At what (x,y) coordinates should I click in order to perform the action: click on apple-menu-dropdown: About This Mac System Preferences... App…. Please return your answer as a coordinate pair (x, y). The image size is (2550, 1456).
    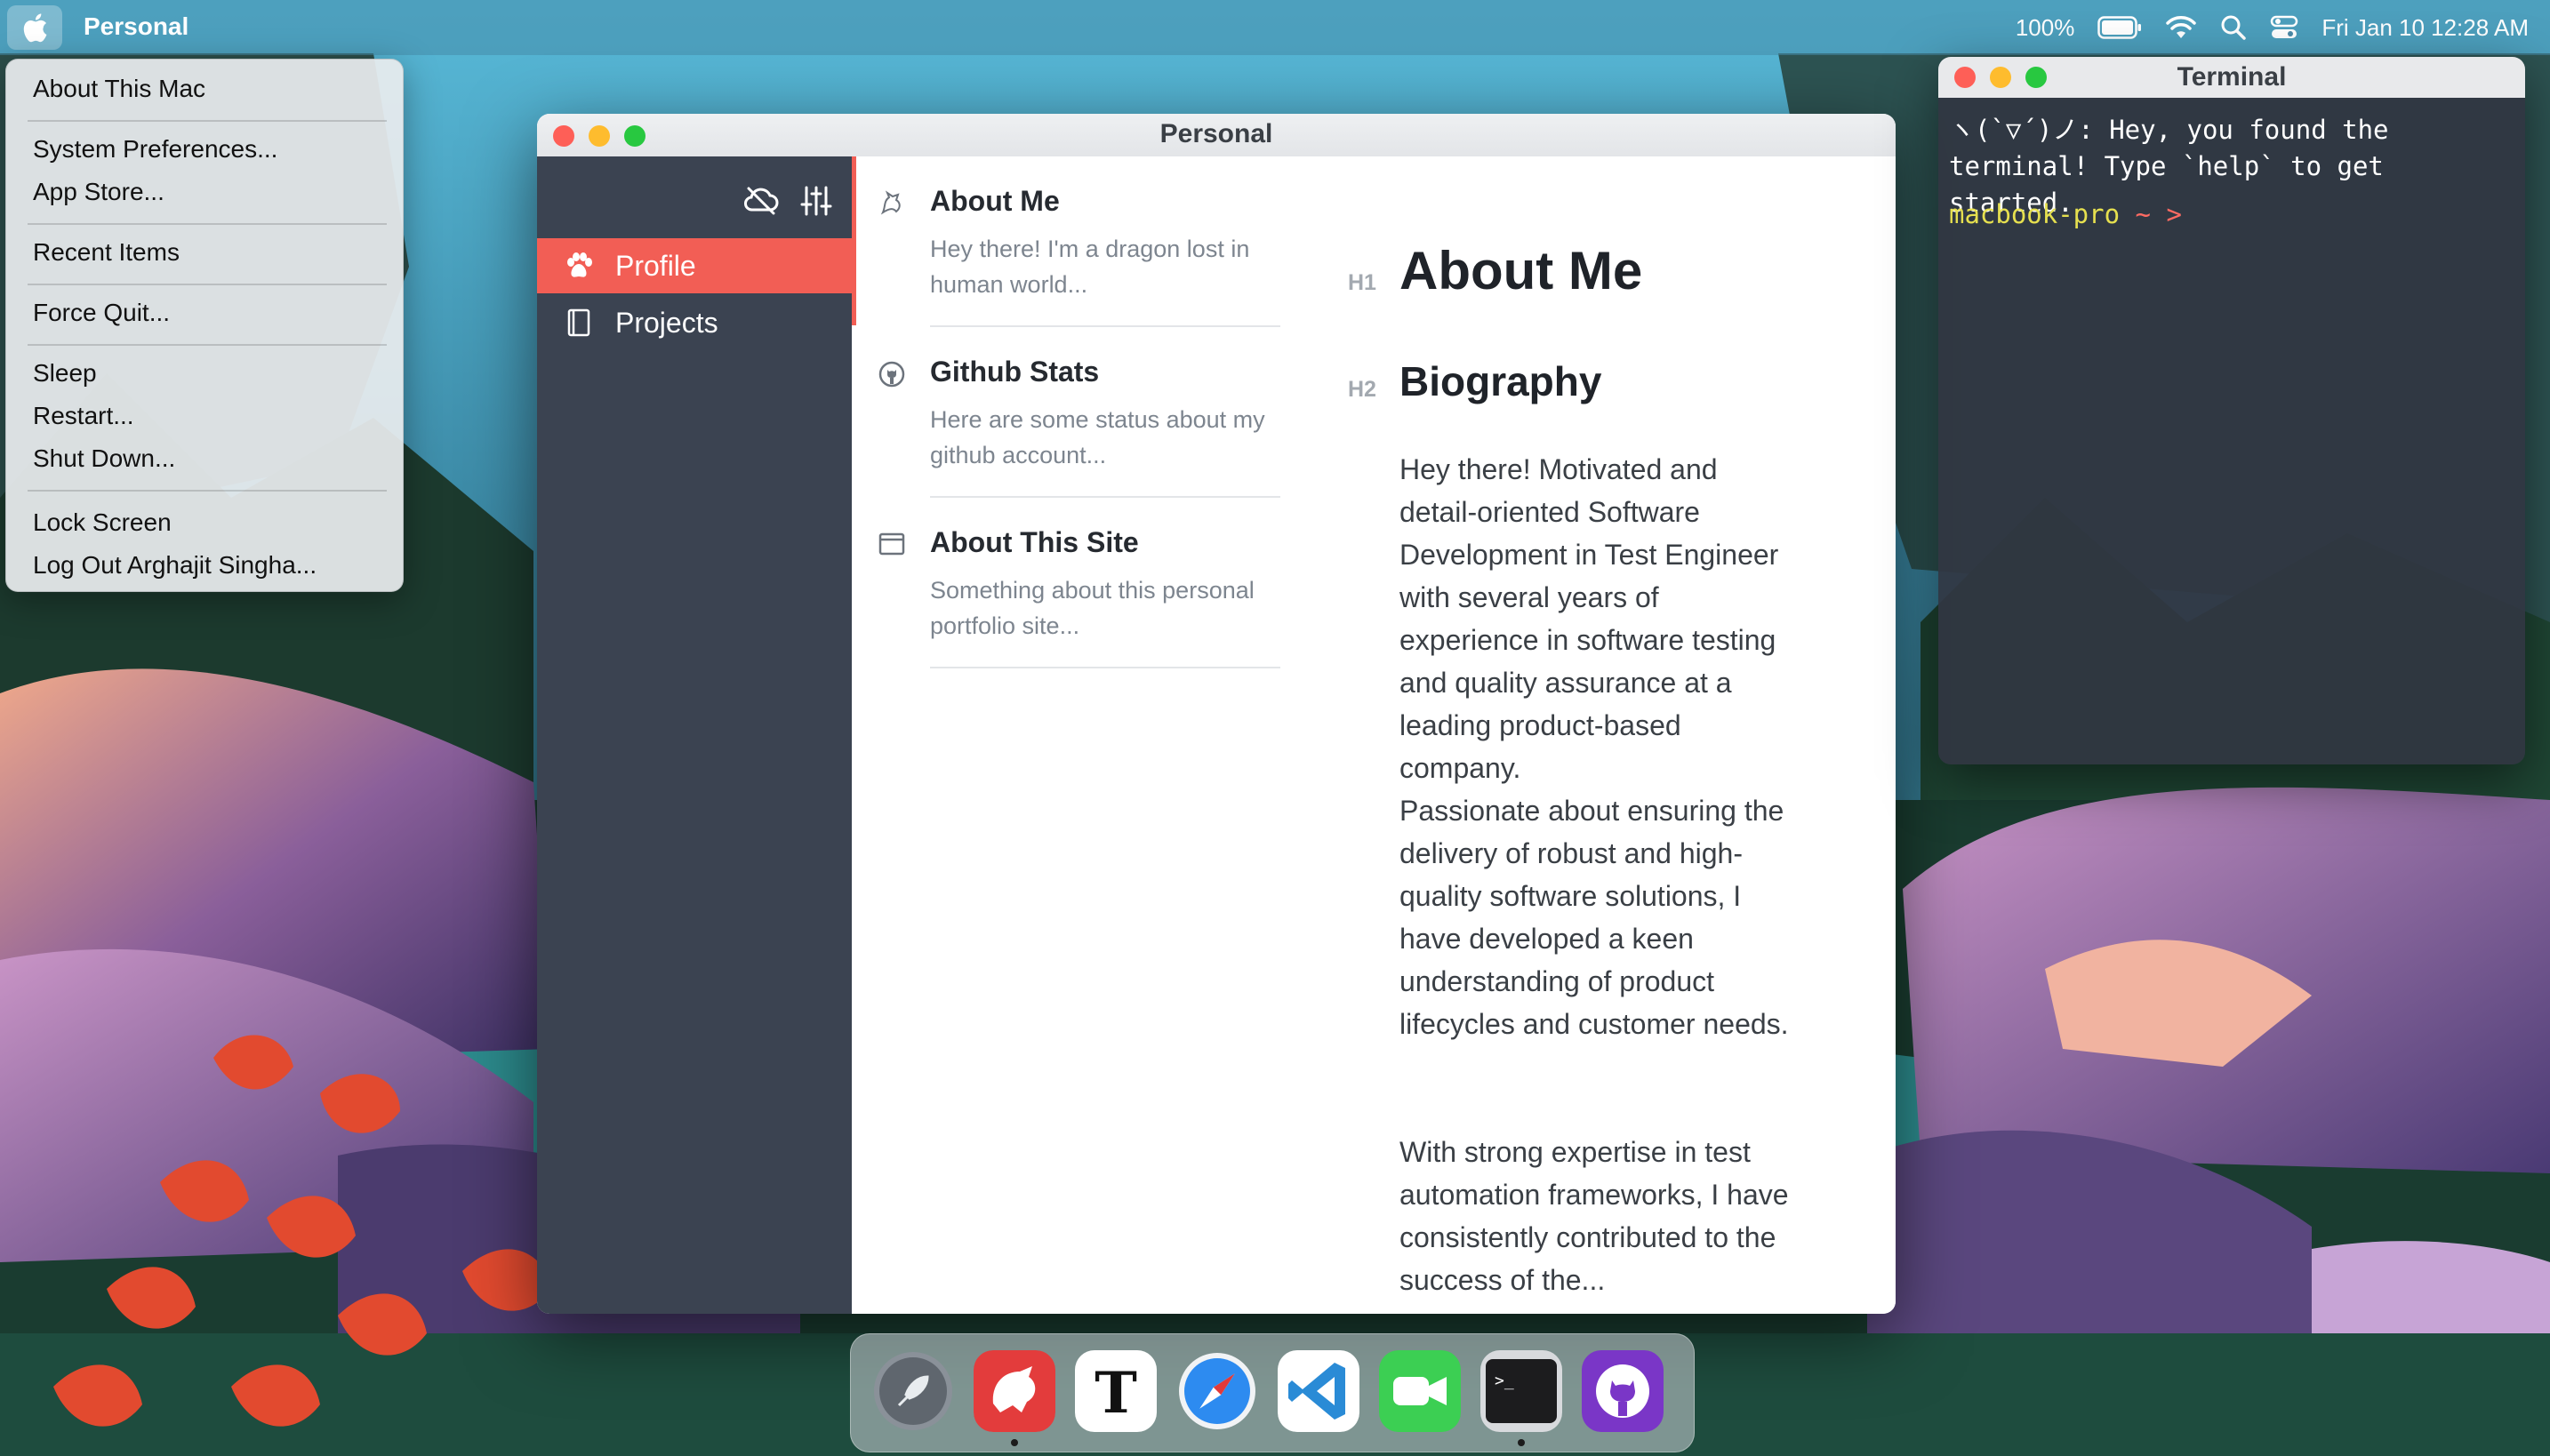
    Looking at the image, I should click on (204, 325).